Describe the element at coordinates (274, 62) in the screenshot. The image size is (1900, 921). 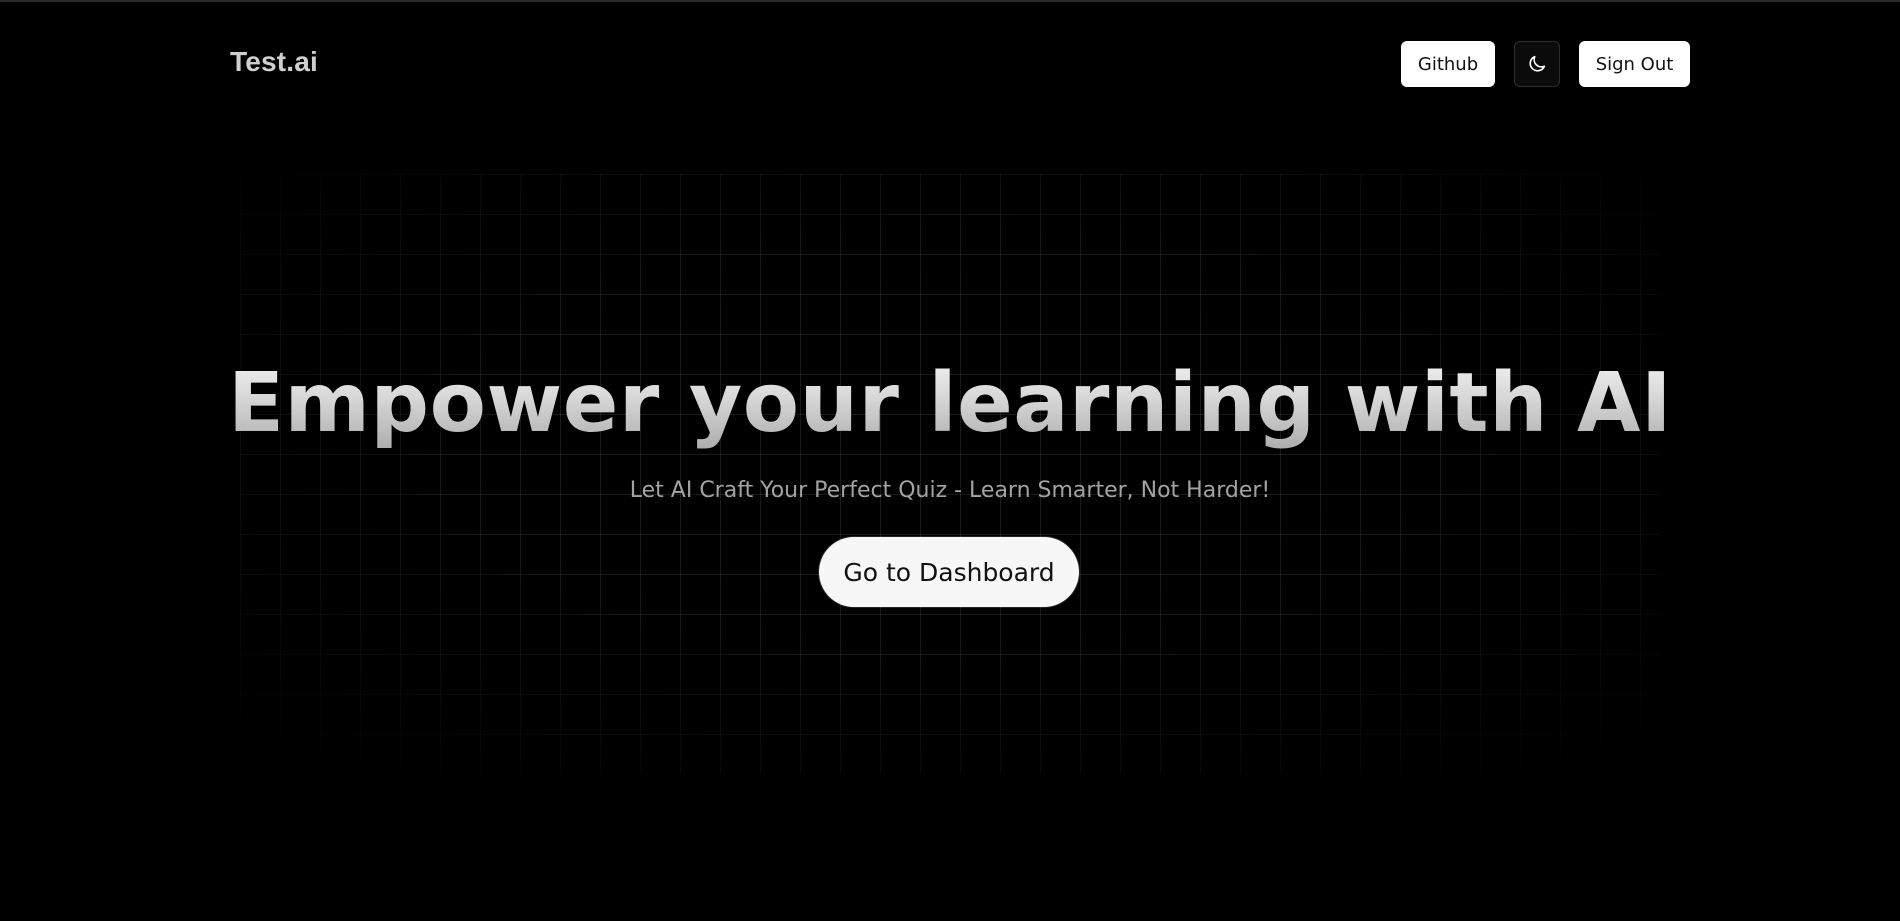
I see `brand-logo: Test.ai` at that location.